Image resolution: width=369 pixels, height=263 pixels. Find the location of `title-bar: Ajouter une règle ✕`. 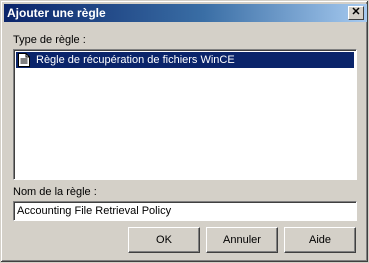

title-bar: Ajouter une règle ✕ is located at coordinates (185, 13).